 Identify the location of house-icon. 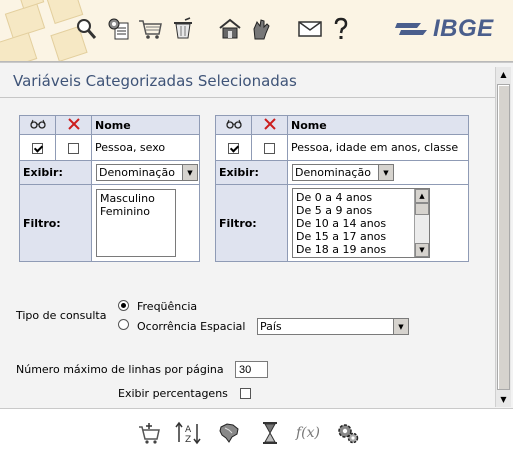
(230, 28).